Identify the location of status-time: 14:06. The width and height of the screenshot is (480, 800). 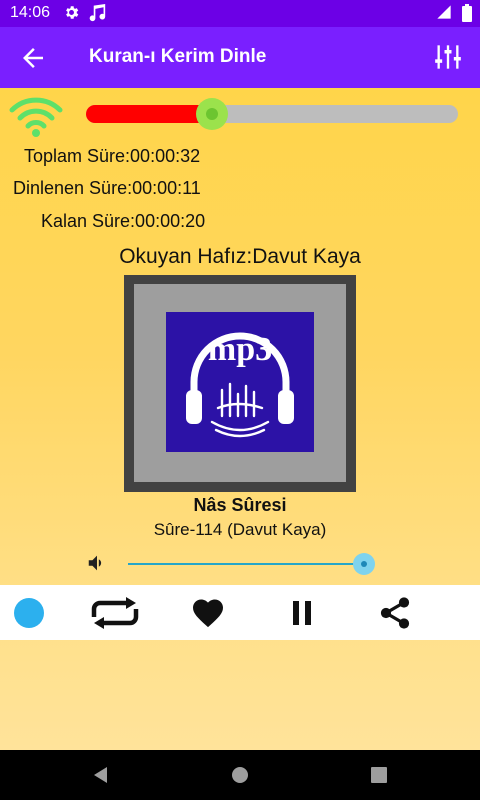
(30, 12).